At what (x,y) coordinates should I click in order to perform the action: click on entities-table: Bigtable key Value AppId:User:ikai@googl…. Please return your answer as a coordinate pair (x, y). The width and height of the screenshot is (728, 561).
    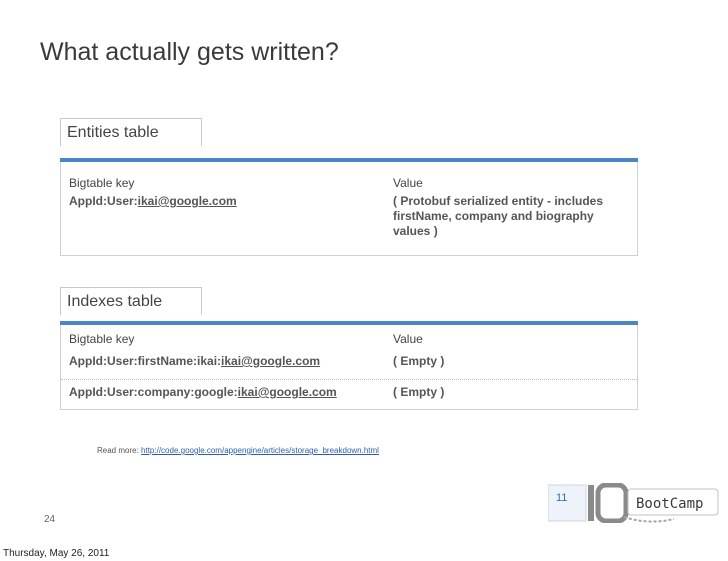
    Looking at the image, I should click on (349, 209).